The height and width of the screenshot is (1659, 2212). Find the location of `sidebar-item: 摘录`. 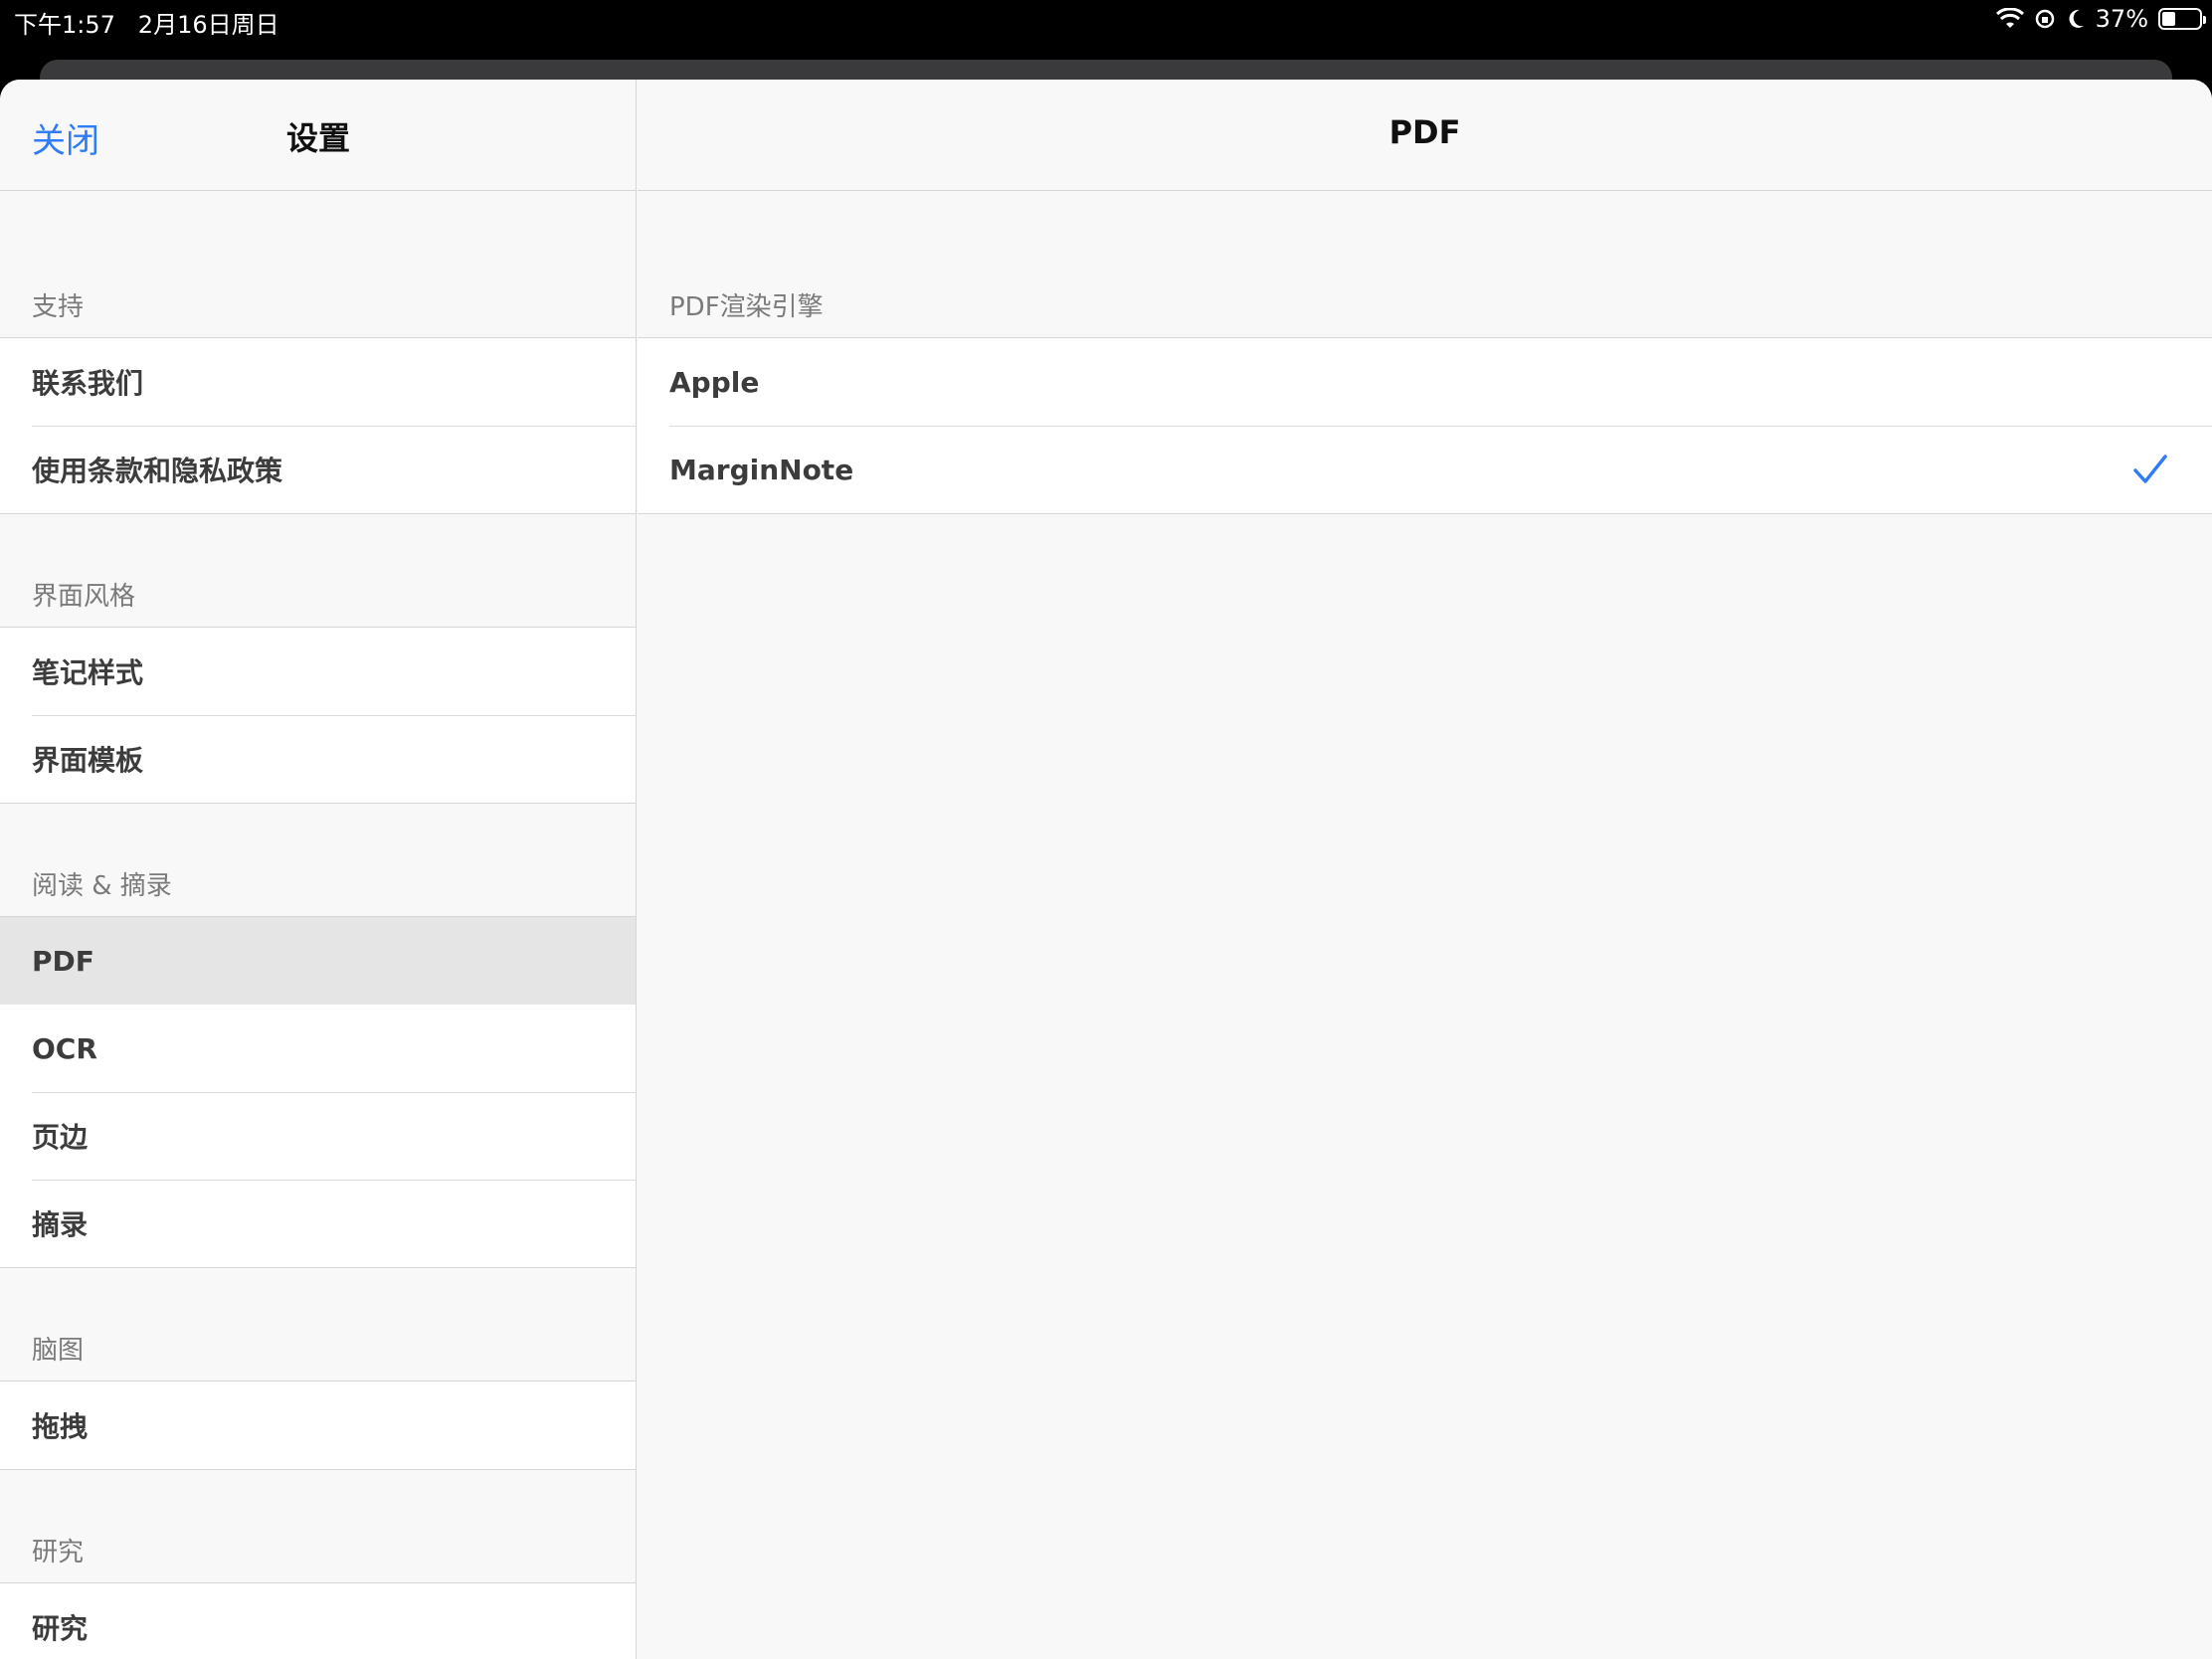

sidebar-item: 摘录 is located at coordinates (318, 1223).